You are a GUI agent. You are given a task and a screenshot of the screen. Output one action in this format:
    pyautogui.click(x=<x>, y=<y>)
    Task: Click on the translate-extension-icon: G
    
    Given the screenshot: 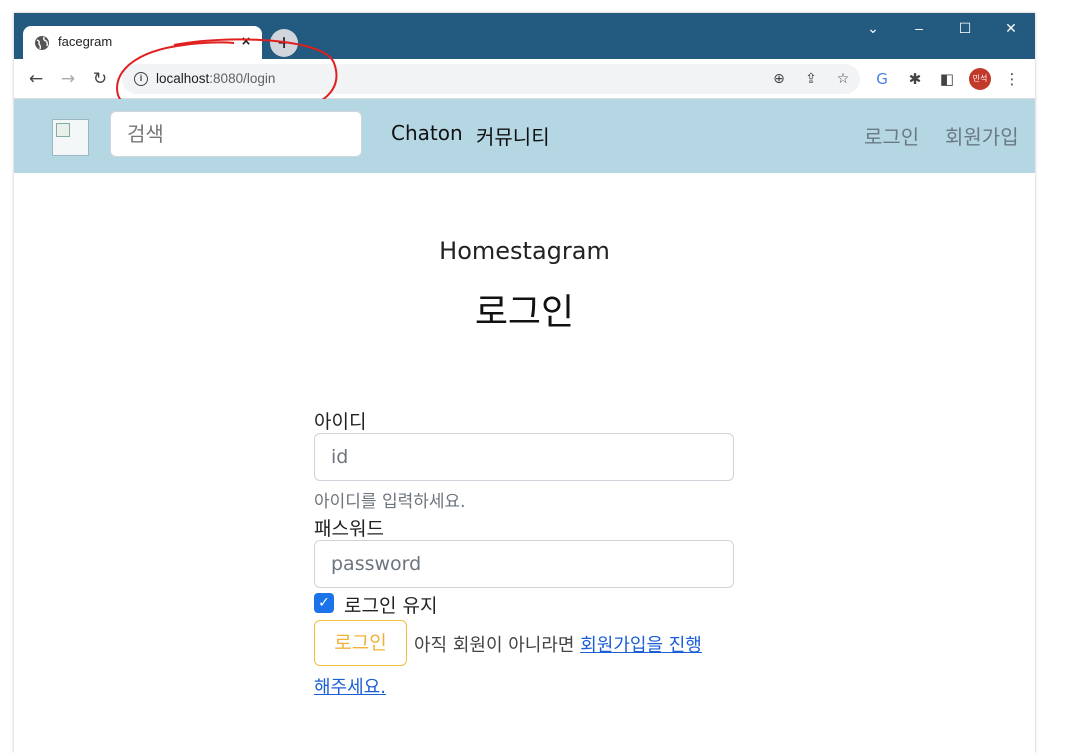 What is the action you would take?
    pyautogui.click(x=882, y=79)
    